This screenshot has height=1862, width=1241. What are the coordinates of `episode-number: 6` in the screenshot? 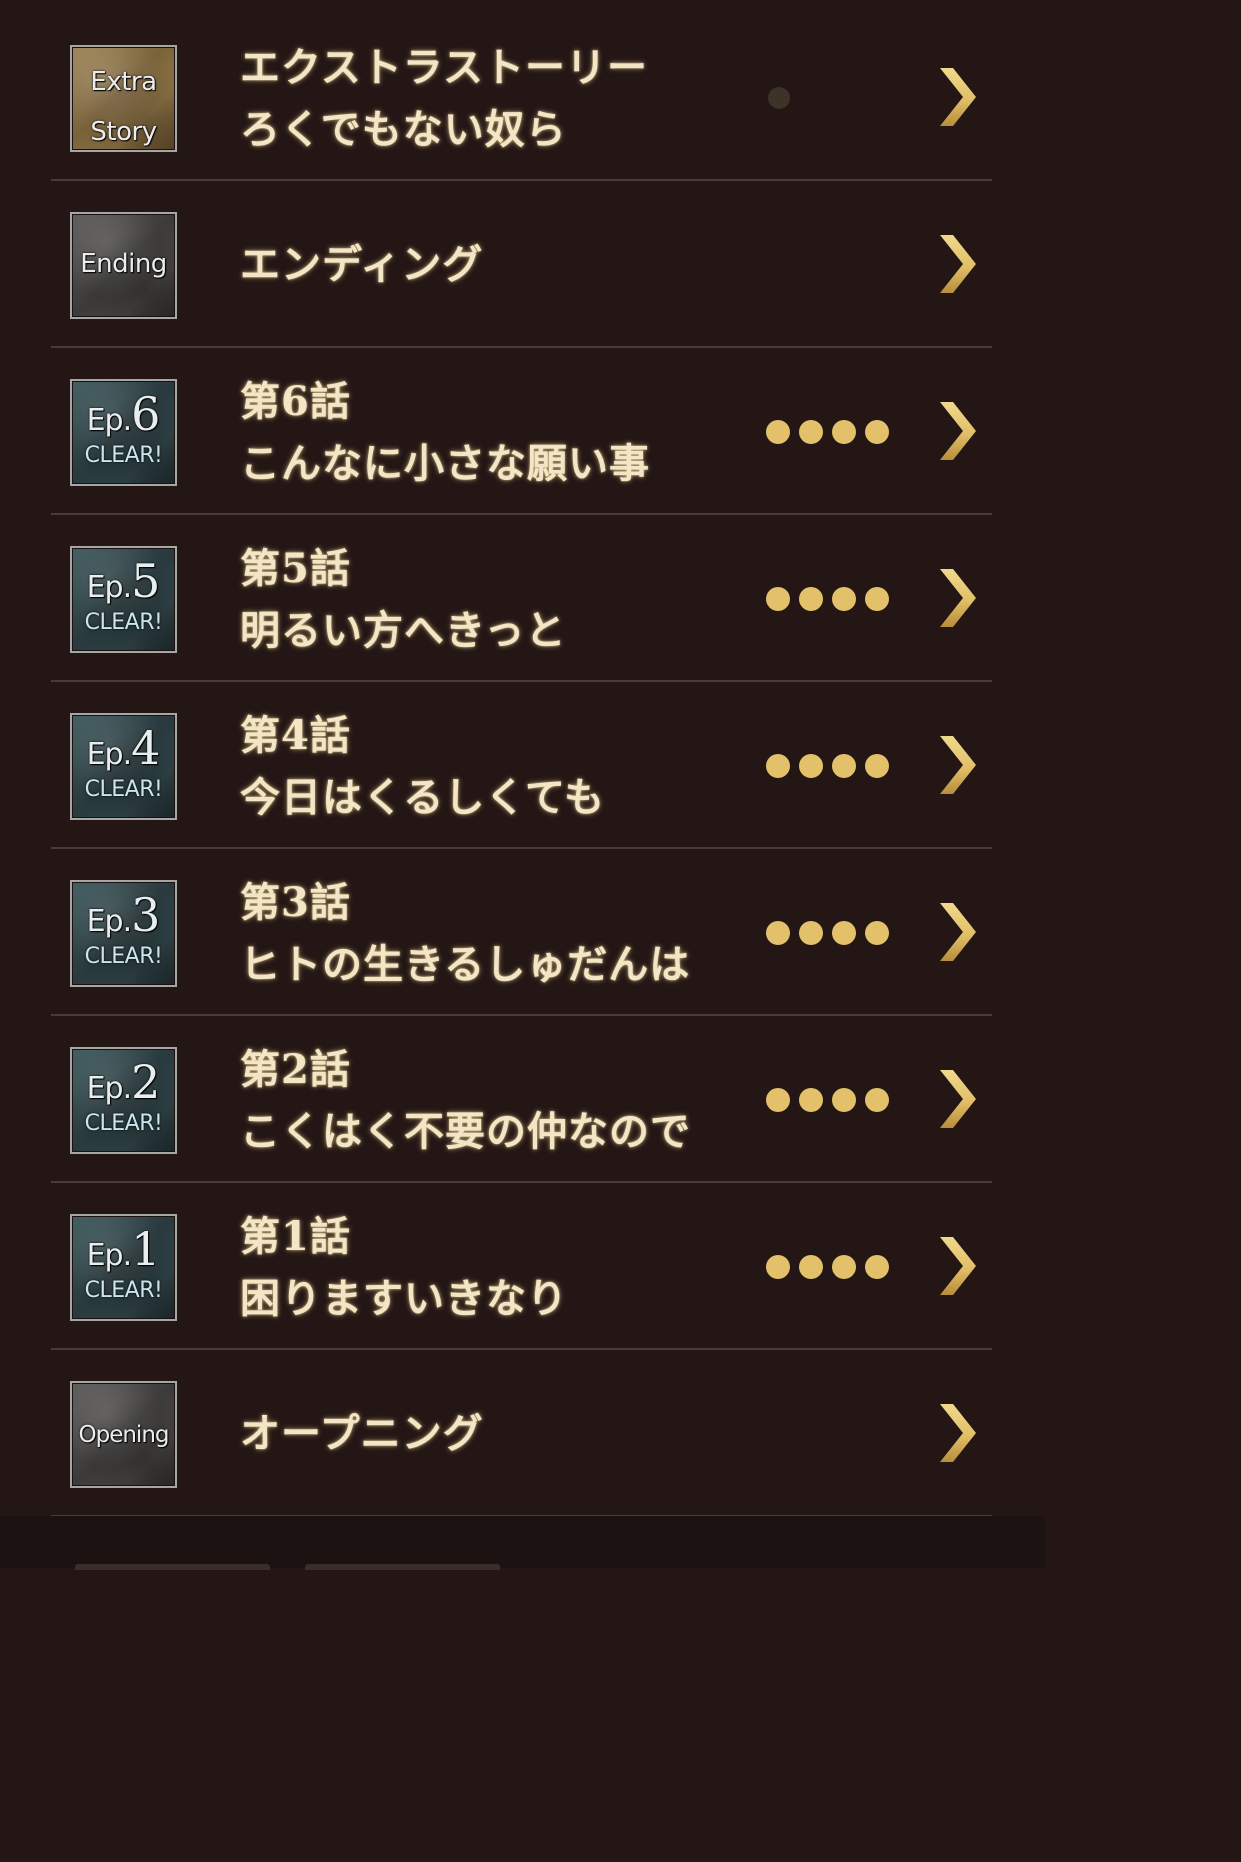 It's located at (146, 414).